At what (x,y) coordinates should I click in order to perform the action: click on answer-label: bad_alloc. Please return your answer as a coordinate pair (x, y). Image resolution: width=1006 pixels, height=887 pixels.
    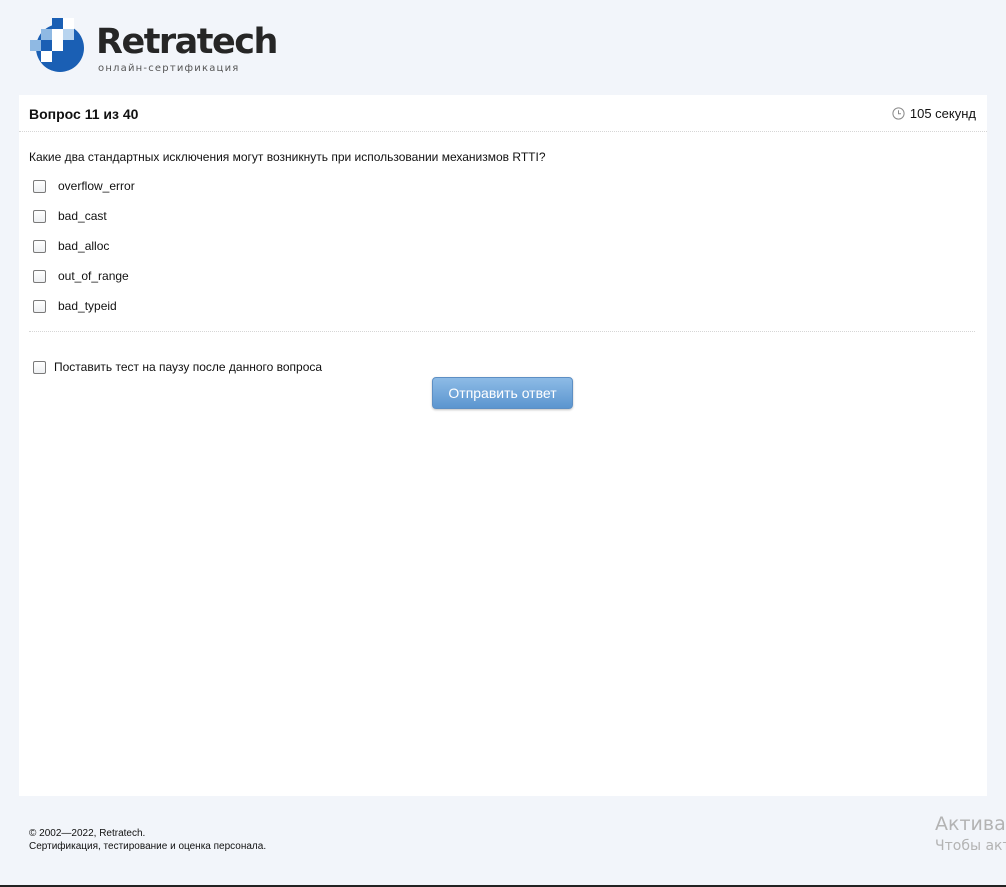
    Looking at the image, I should click on (84, 246).